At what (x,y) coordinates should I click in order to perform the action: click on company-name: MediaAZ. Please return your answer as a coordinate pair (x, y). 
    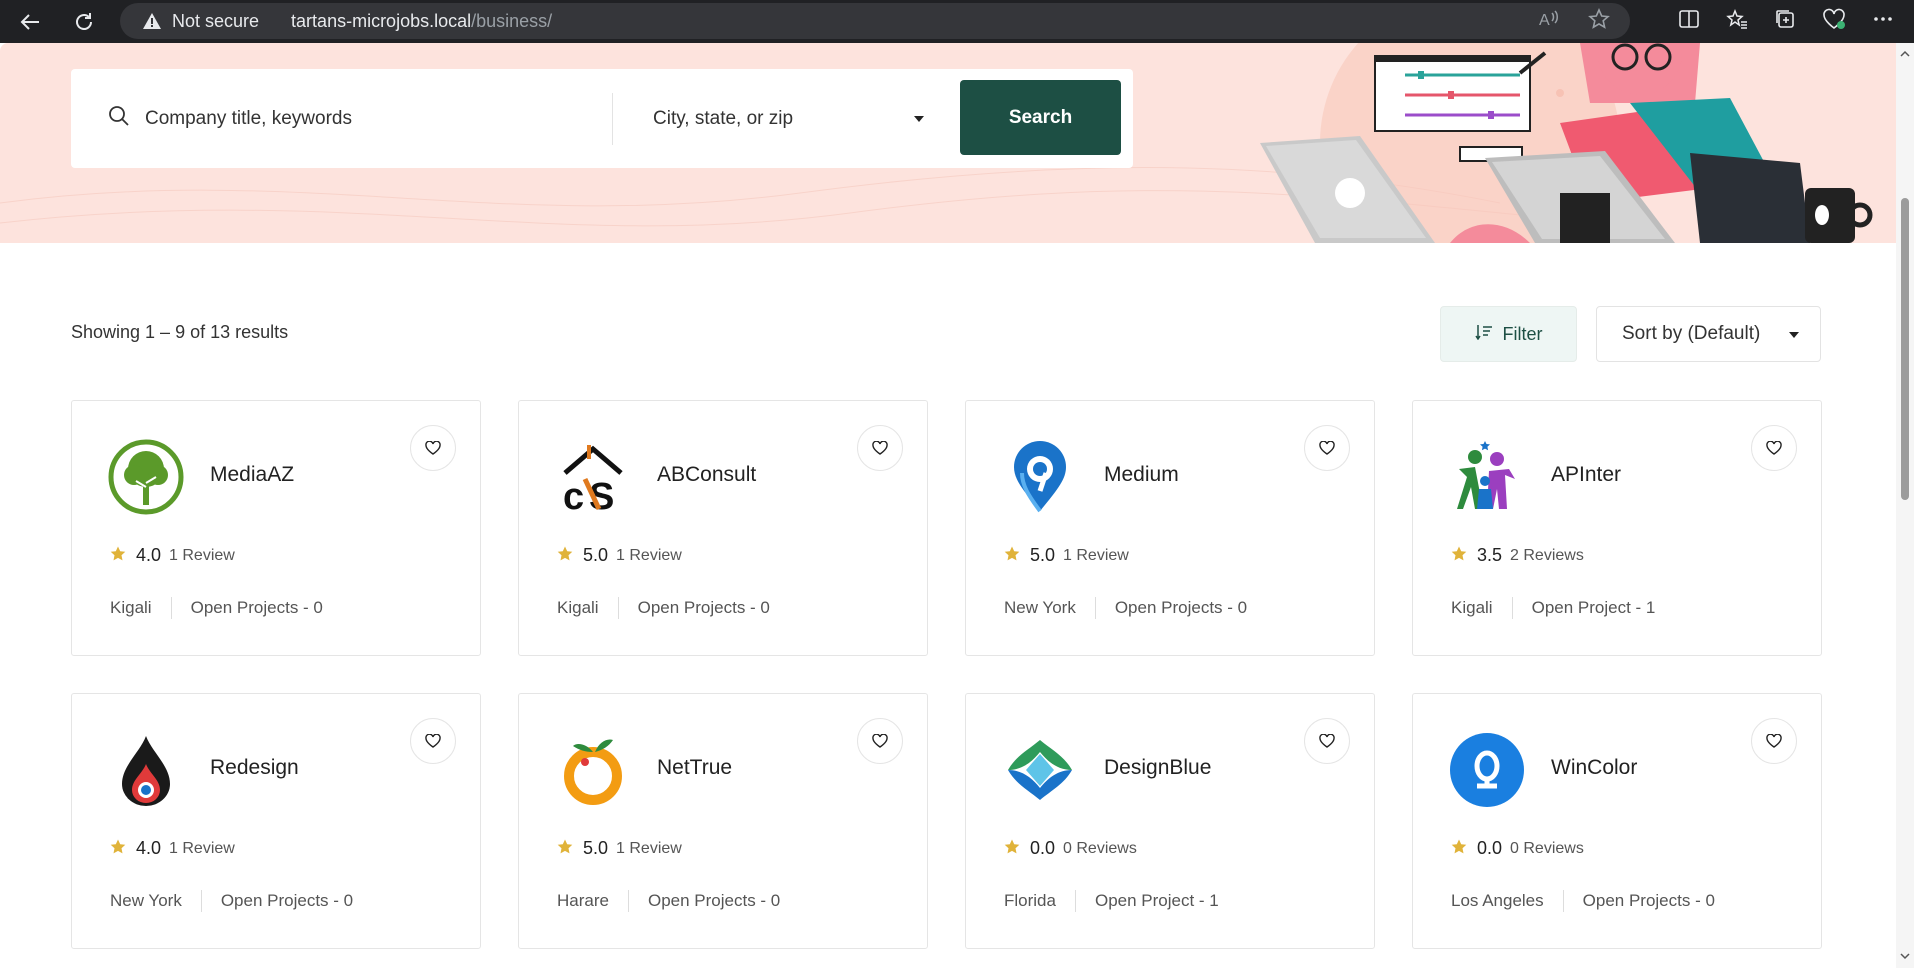
    Looking at the image, I should click on (252, 475).